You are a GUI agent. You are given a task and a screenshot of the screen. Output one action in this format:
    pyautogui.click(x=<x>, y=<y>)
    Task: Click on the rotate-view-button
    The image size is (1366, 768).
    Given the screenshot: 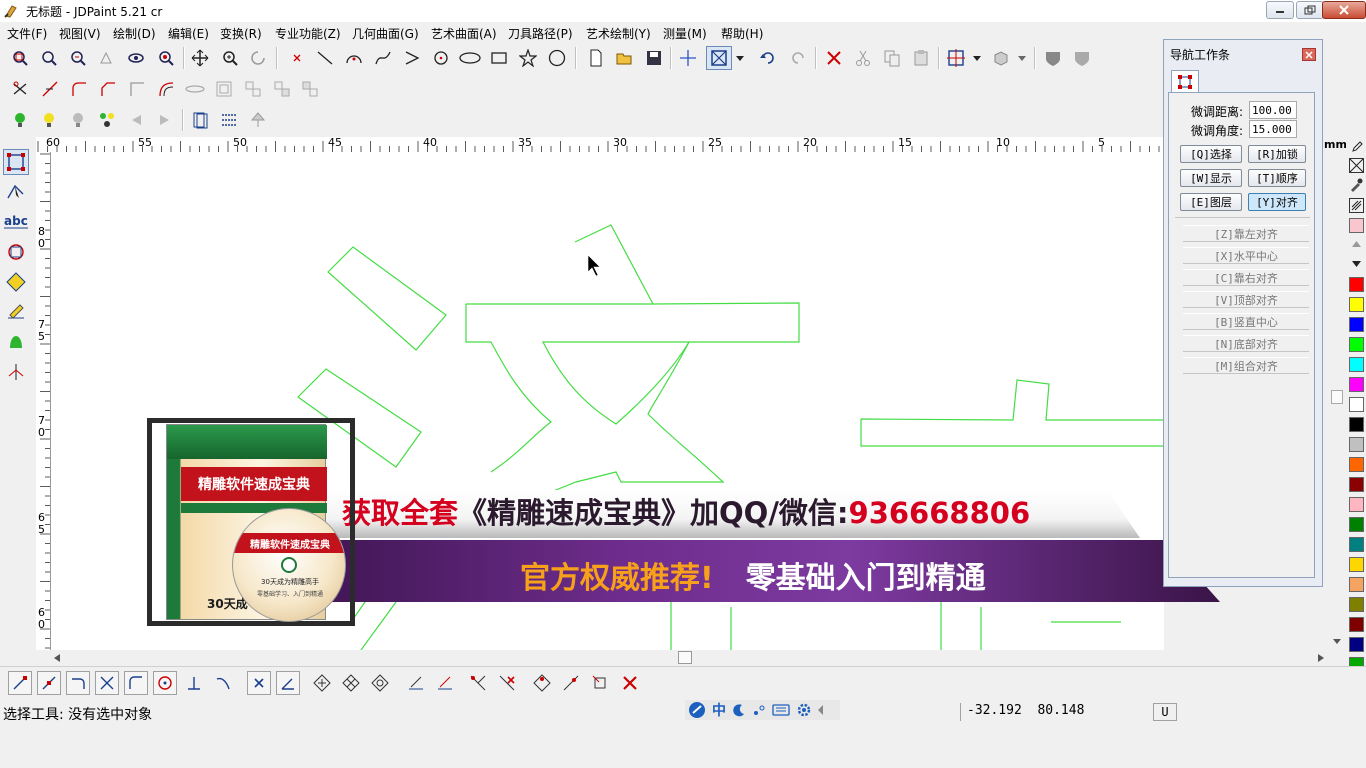 What is the action you would take?
    pyautogui.click(x=258, y=58)
    